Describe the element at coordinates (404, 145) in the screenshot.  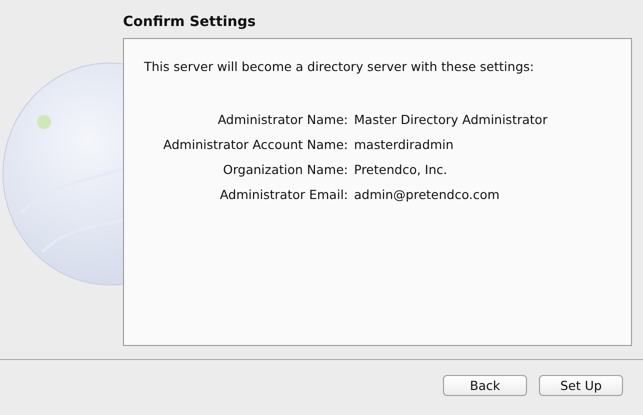
I see `setting-value: masterdiradmin` at that location.